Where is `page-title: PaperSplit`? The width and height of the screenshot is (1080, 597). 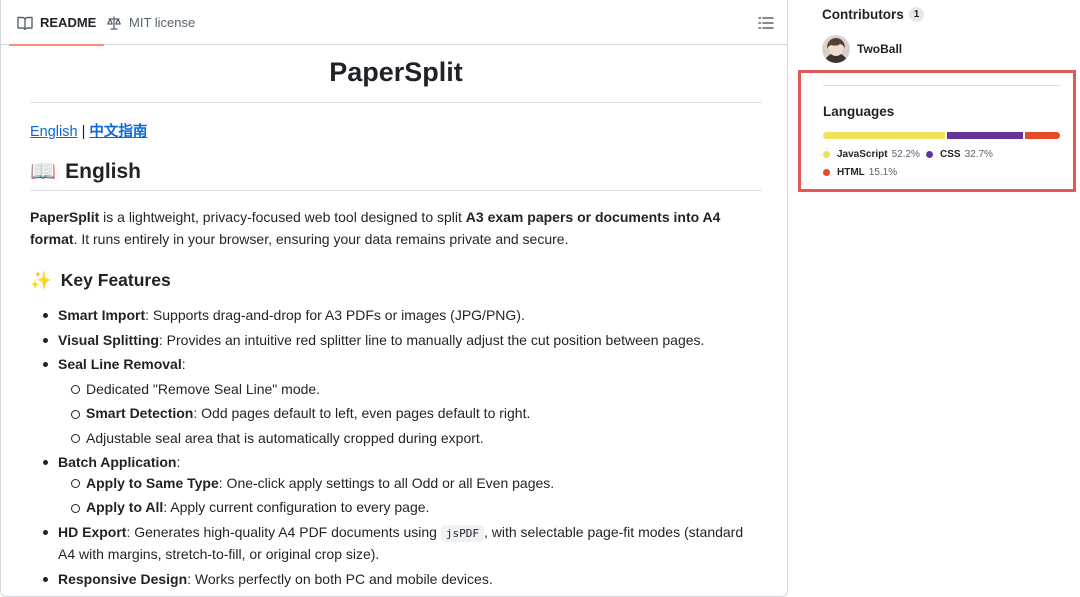
page-title: PaperSplit is located at coordinates (396, 72).